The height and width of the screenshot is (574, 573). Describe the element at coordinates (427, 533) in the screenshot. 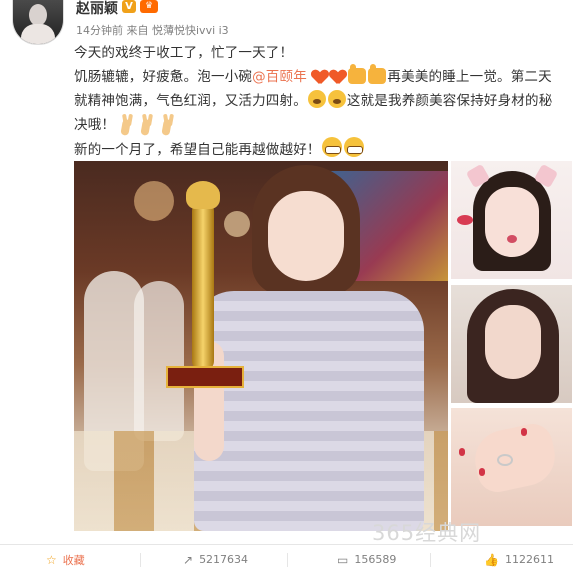

I see `watermark: 365经典网` at that location.